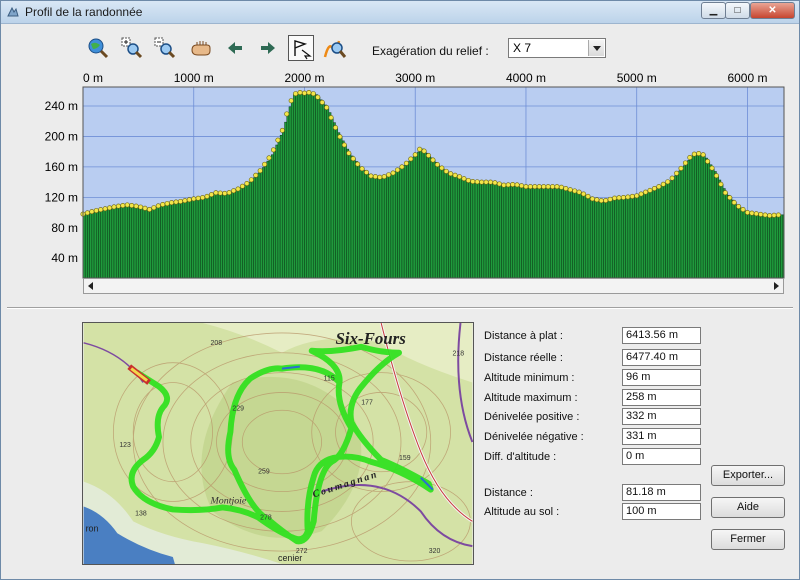  I want to click on zoom-in-button, so click(132, 48).